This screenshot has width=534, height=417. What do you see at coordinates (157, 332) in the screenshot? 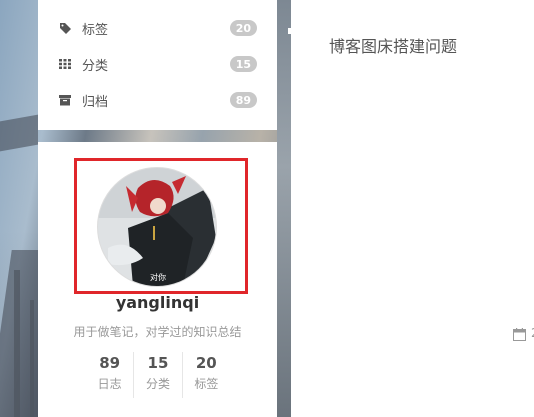
I see `author-description: 用于做笔记，对学过的知识总结` at bounding box center [157, 332].